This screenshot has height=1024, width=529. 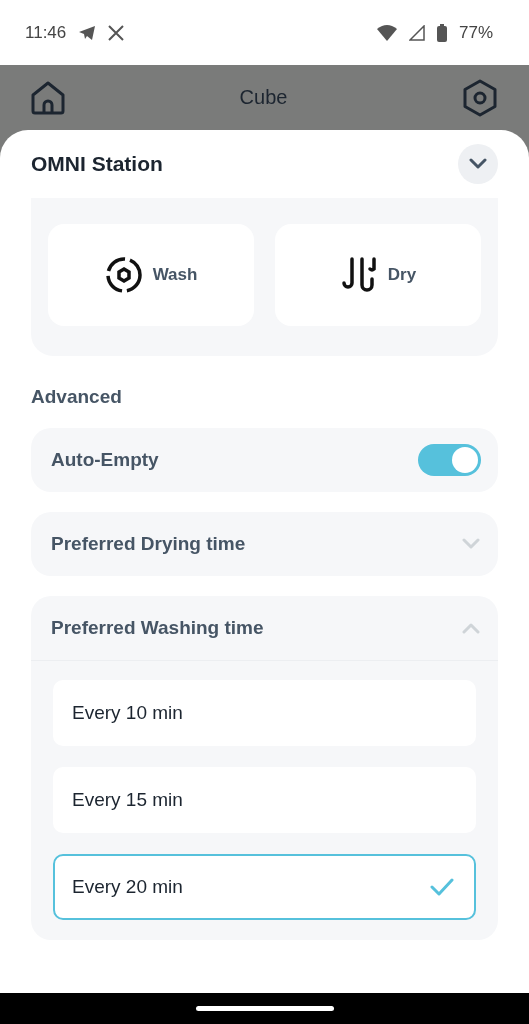 What do you see at coordinates (264, 800) in the screenshot?
I see `option-item: Every 15 min` at bounding box center [264, 800].